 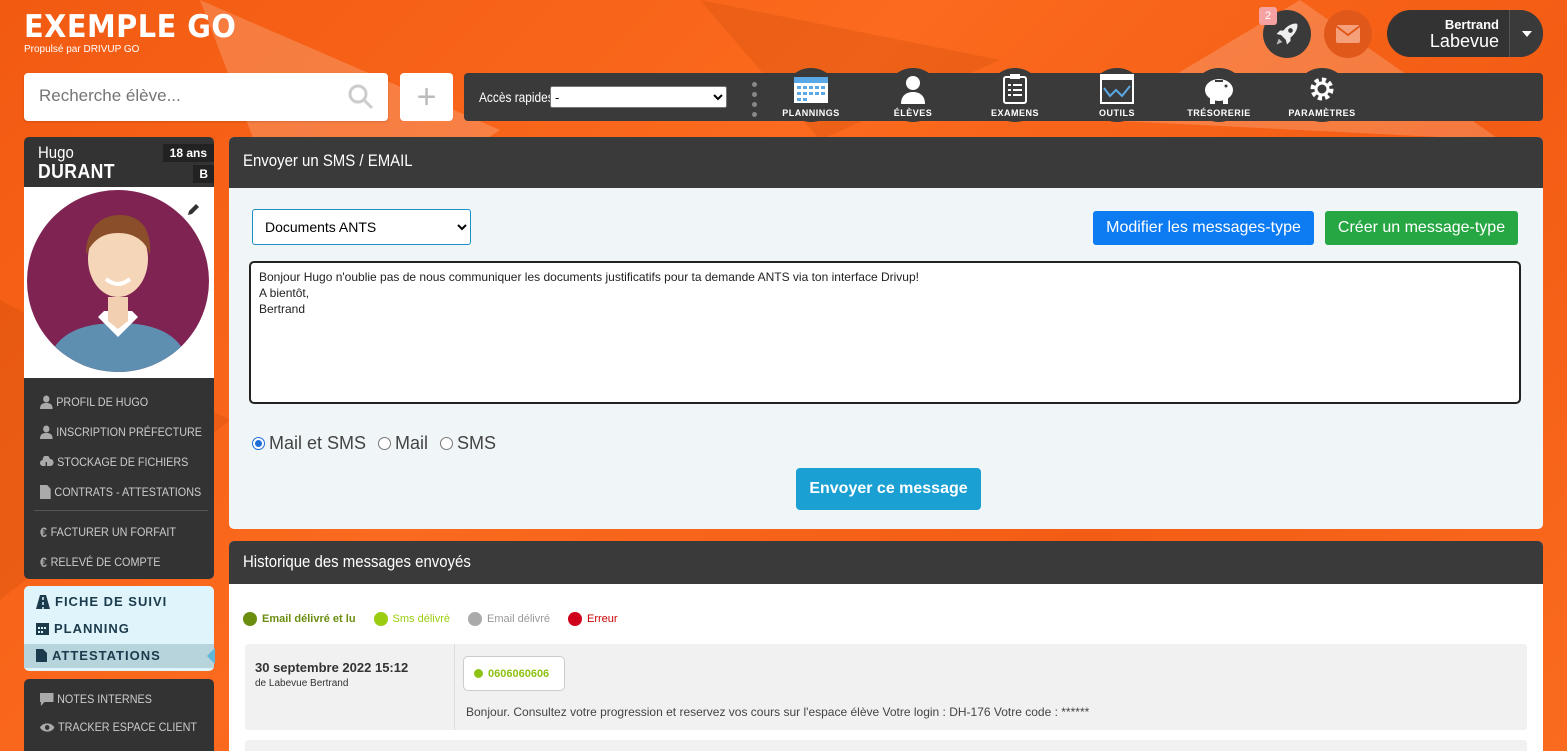 I want to click on pencil-icon, so click(x=193, y=210).